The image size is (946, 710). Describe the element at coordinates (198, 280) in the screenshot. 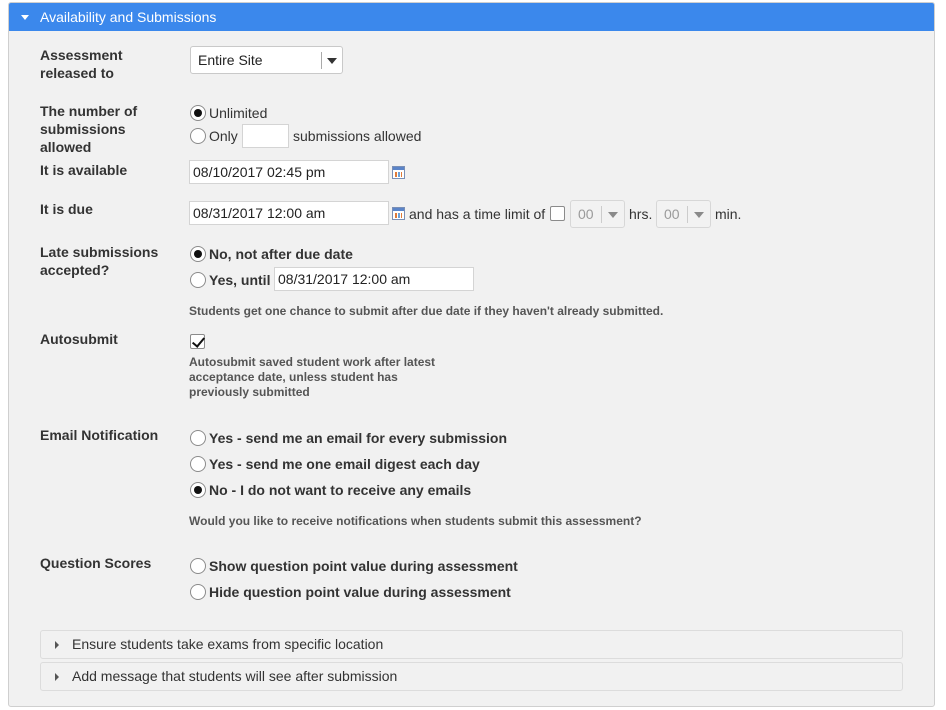

I see `late-yes-radio` at that location.